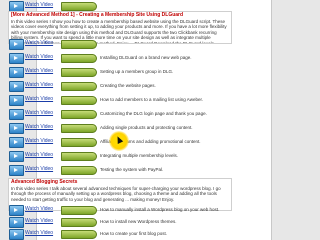 The height and width of the screenshot is (240, 320). What do you see at coordinates (119, 44) in the screenshot?
I see `video-row: Watch Video` at bounding box center [119, 44].